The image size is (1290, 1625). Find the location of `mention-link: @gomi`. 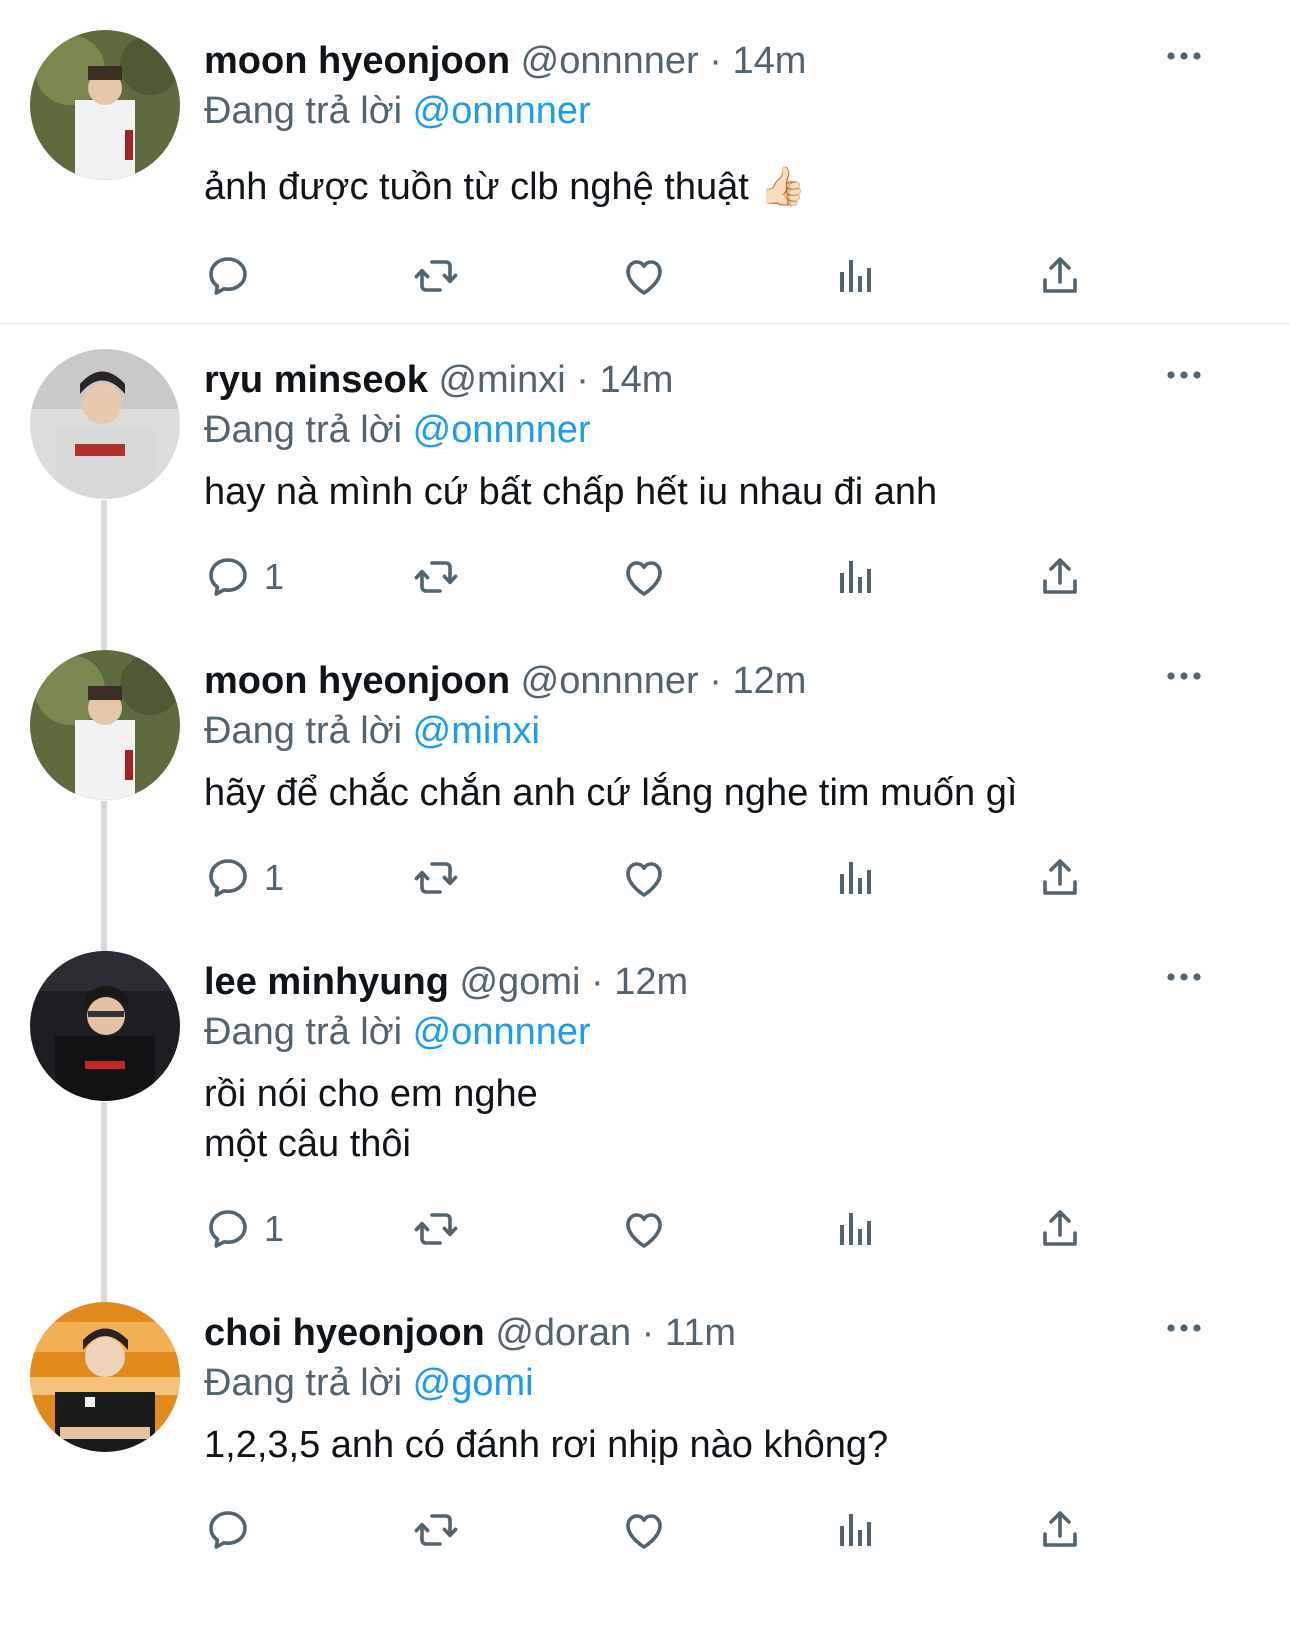

mention-link: @gomi is located at coordinates (473, 1383).